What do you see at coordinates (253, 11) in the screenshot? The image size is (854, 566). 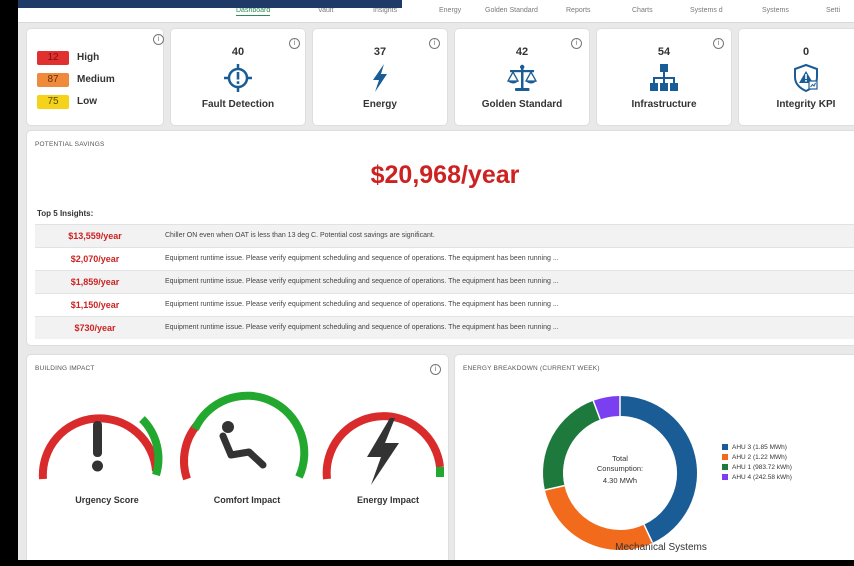 I see `nav-dashboard: Dashboard` at bounding box center [253, 11].